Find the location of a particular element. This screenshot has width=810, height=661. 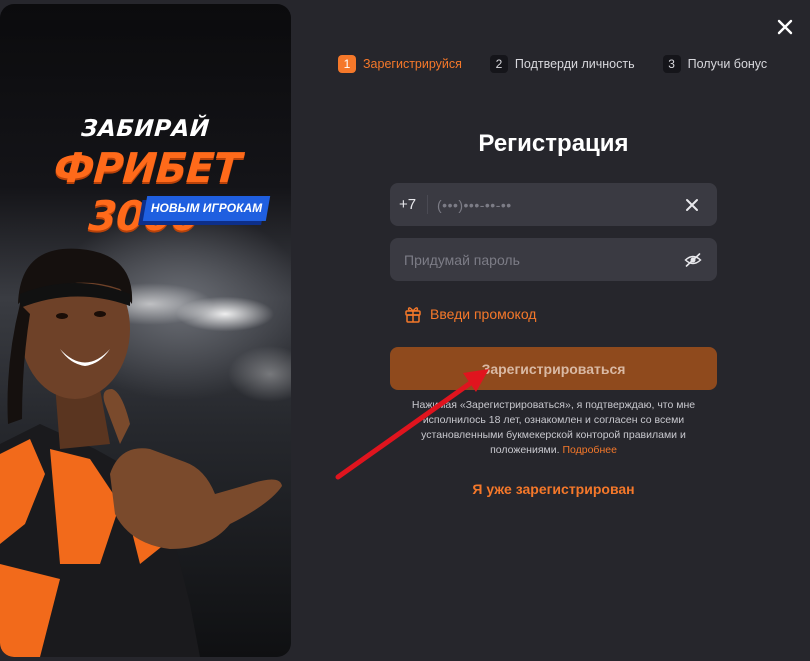

password-input is located at coordinates (539, 259).